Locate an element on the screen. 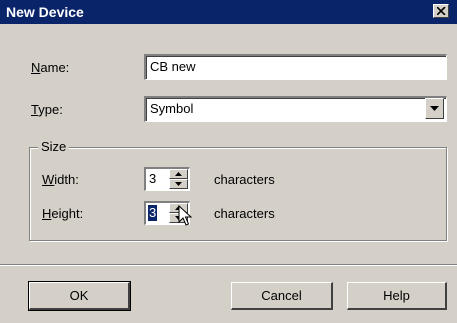 This screenshot has width=457, height=323. type-select: Symbol is located at coordinates (295, 109).